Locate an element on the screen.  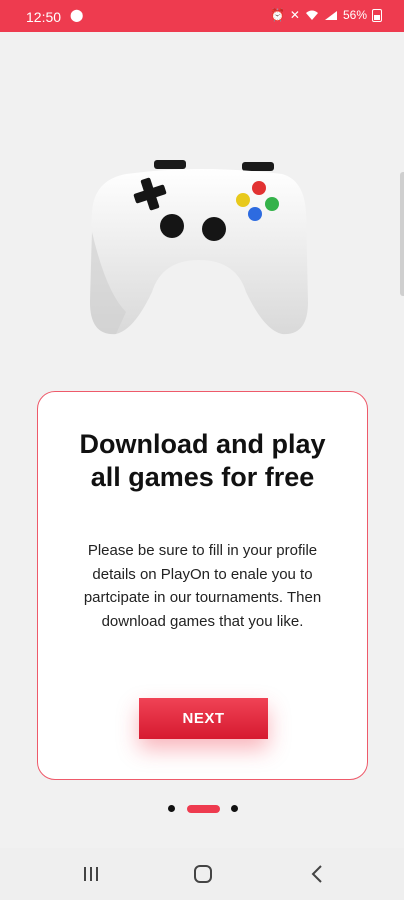
status-bar: 12:50 ⬤ ⏰ ✕ 56% is located at coordinates (202, 16).